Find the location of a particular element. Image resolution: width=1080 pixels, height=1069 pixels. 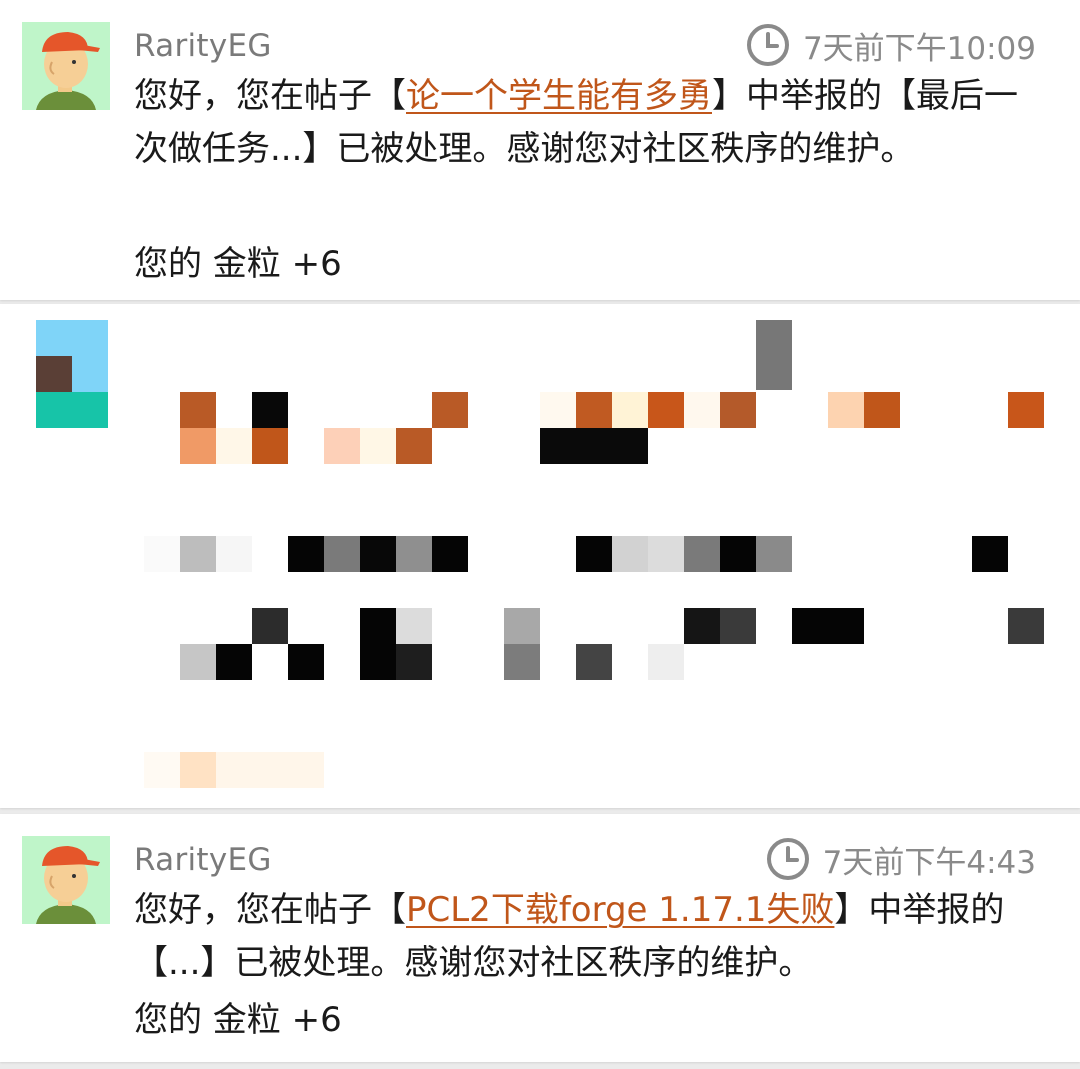

timestamp: 7天前下午10:09 is located at coordinates (890, 45).